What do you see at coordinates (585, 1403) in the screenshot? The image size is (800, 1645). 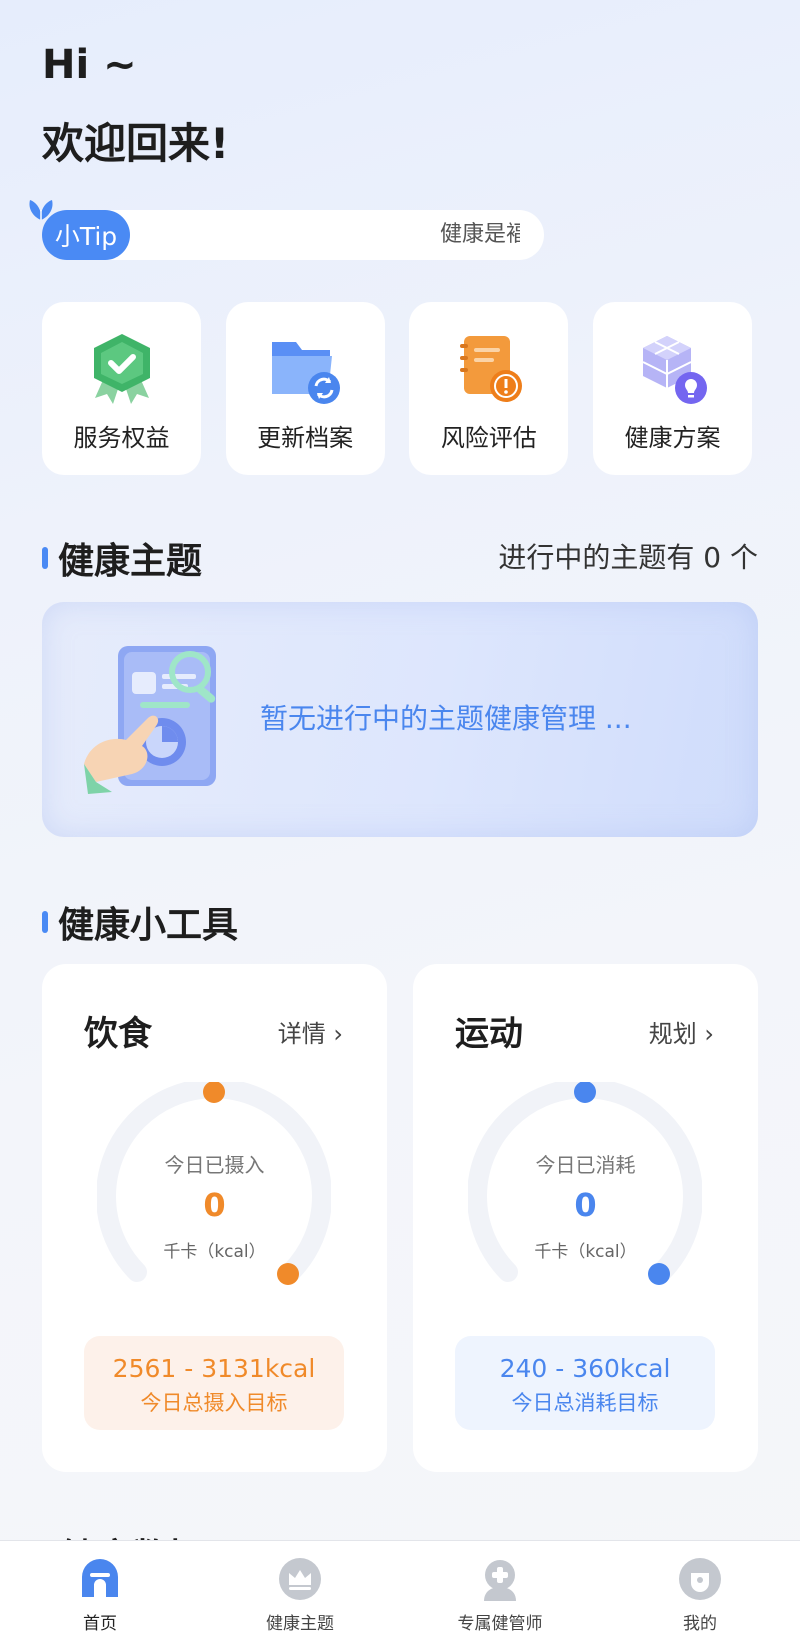 I see `exercise-target-caption: 今日总消耗目标` at bounding box center [585, 1403].